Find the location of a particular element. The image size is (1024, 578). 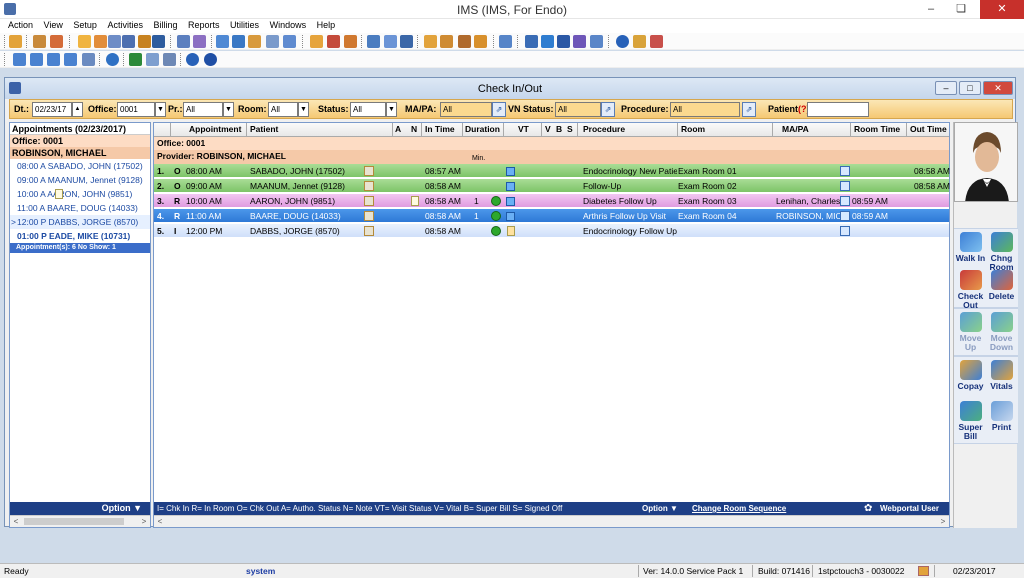

office-select: 0001 is located at coordinates (136, 109).